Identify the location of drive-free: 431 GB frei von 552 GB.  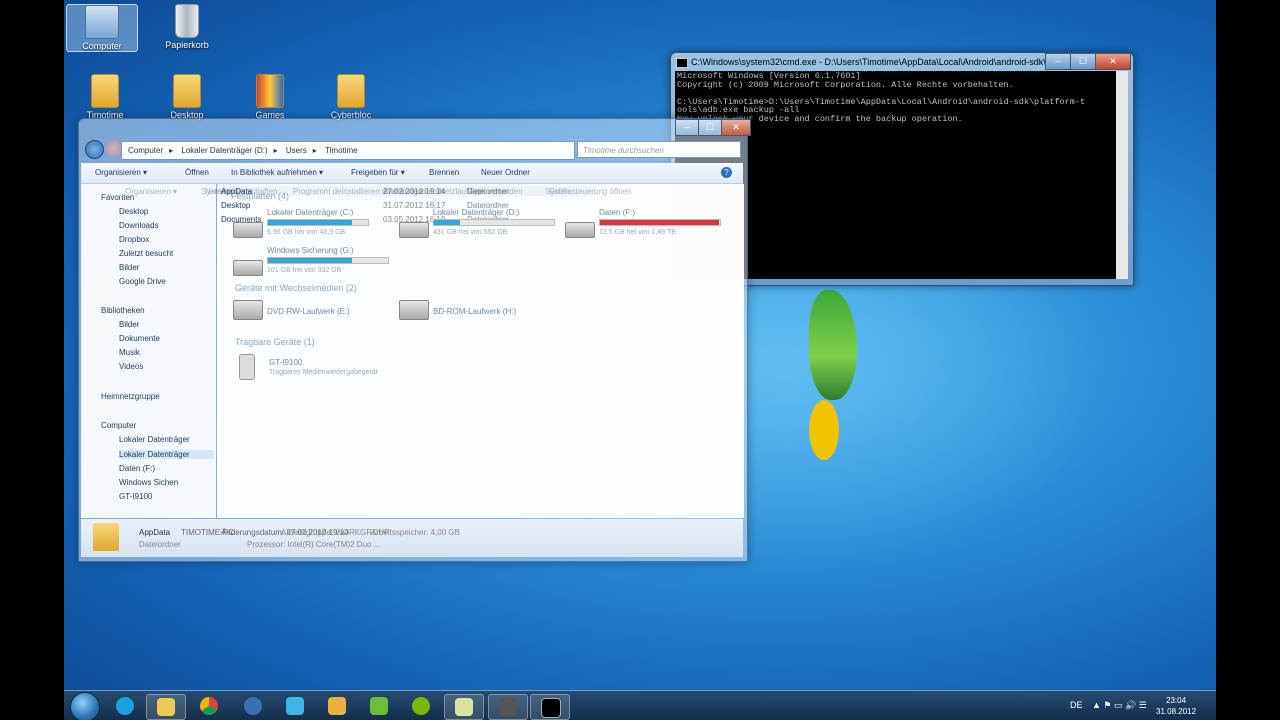
(470, 232).